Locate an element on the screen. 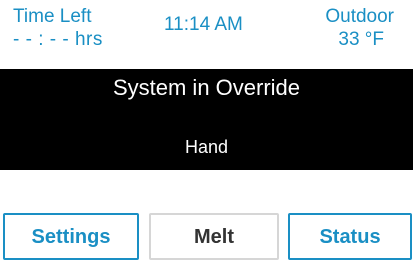  outdoor-label: Outdoor is located at coordinates (359, 16).